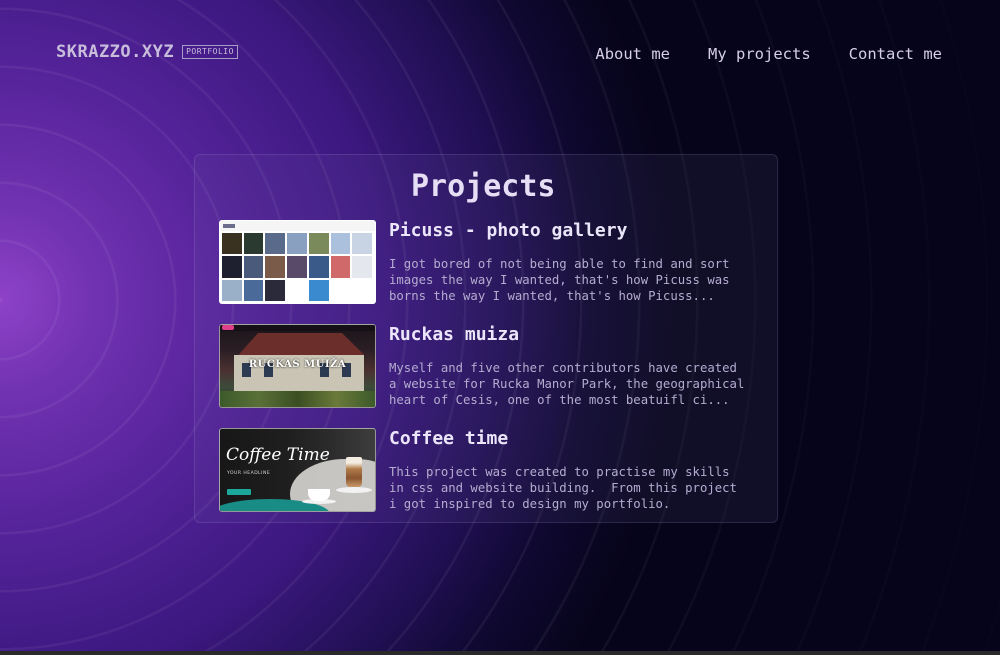  Describe the element at coordinates (249, 473) in the screenshot. I see `thumbnail-subheading: YOUR HEADLINE` at that location.